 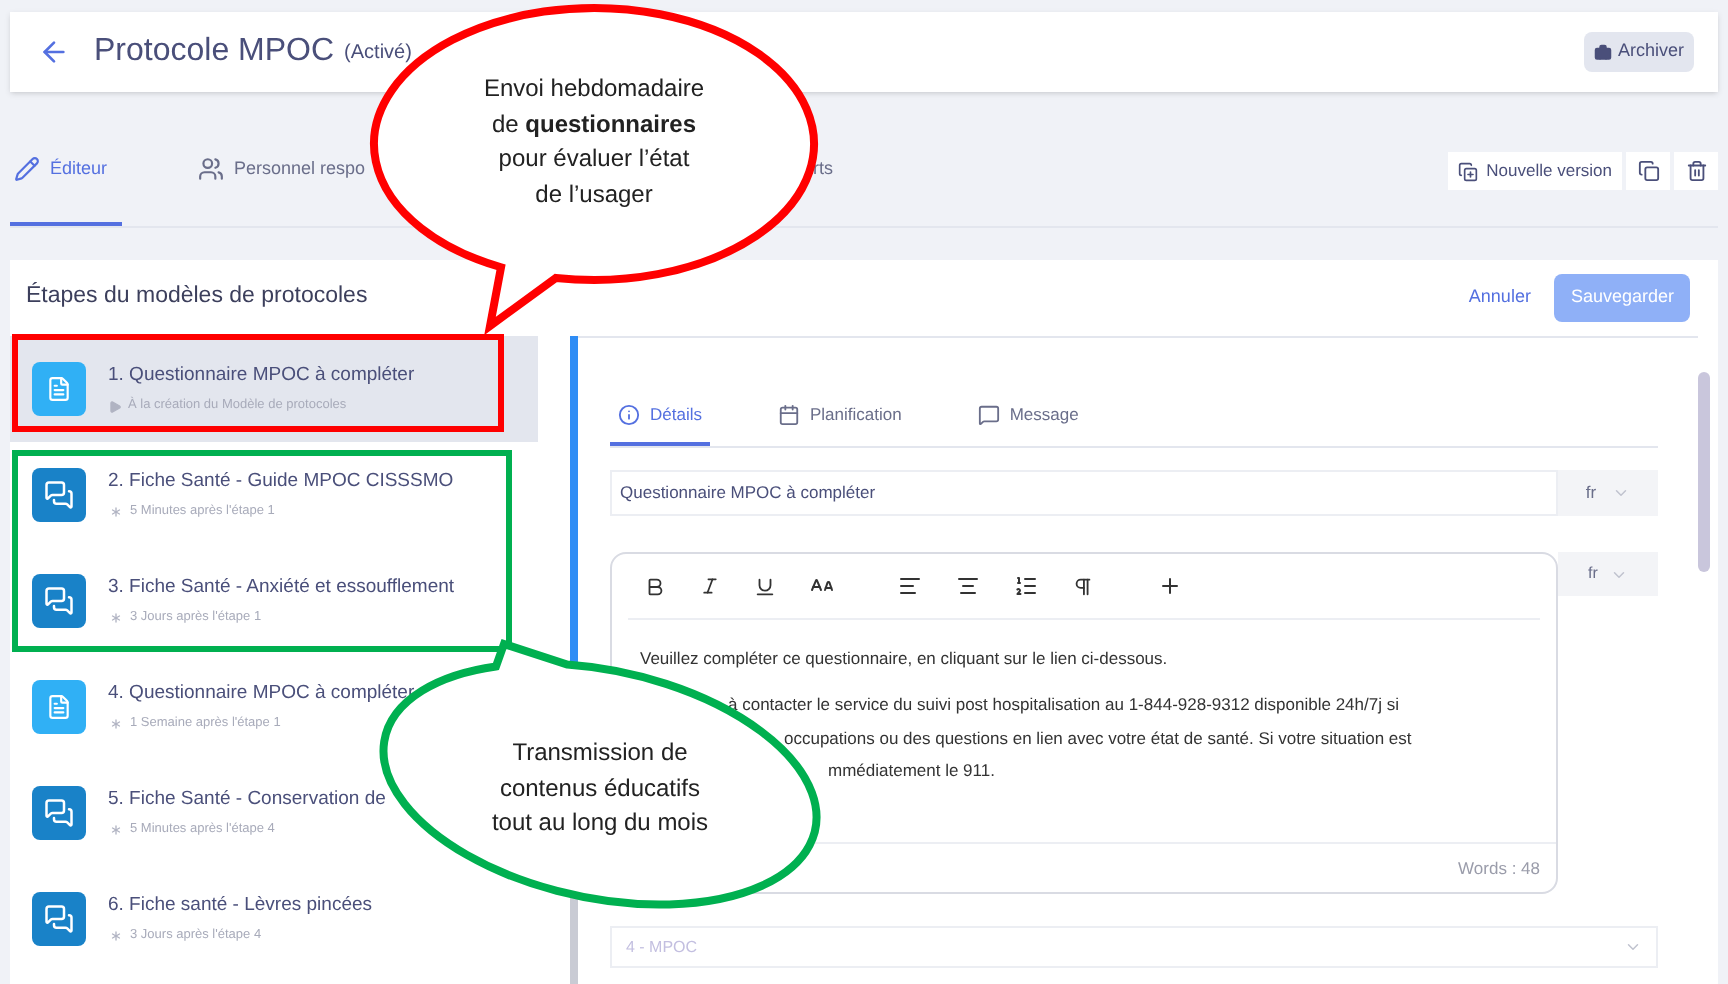 What do you see at coordinates (905, 659) in the screenshot?
I see `message-text: Veuillez compléter ce questionnaire, en cliquant sur le lien ci-dessous.` at bounding box center [905, 659].